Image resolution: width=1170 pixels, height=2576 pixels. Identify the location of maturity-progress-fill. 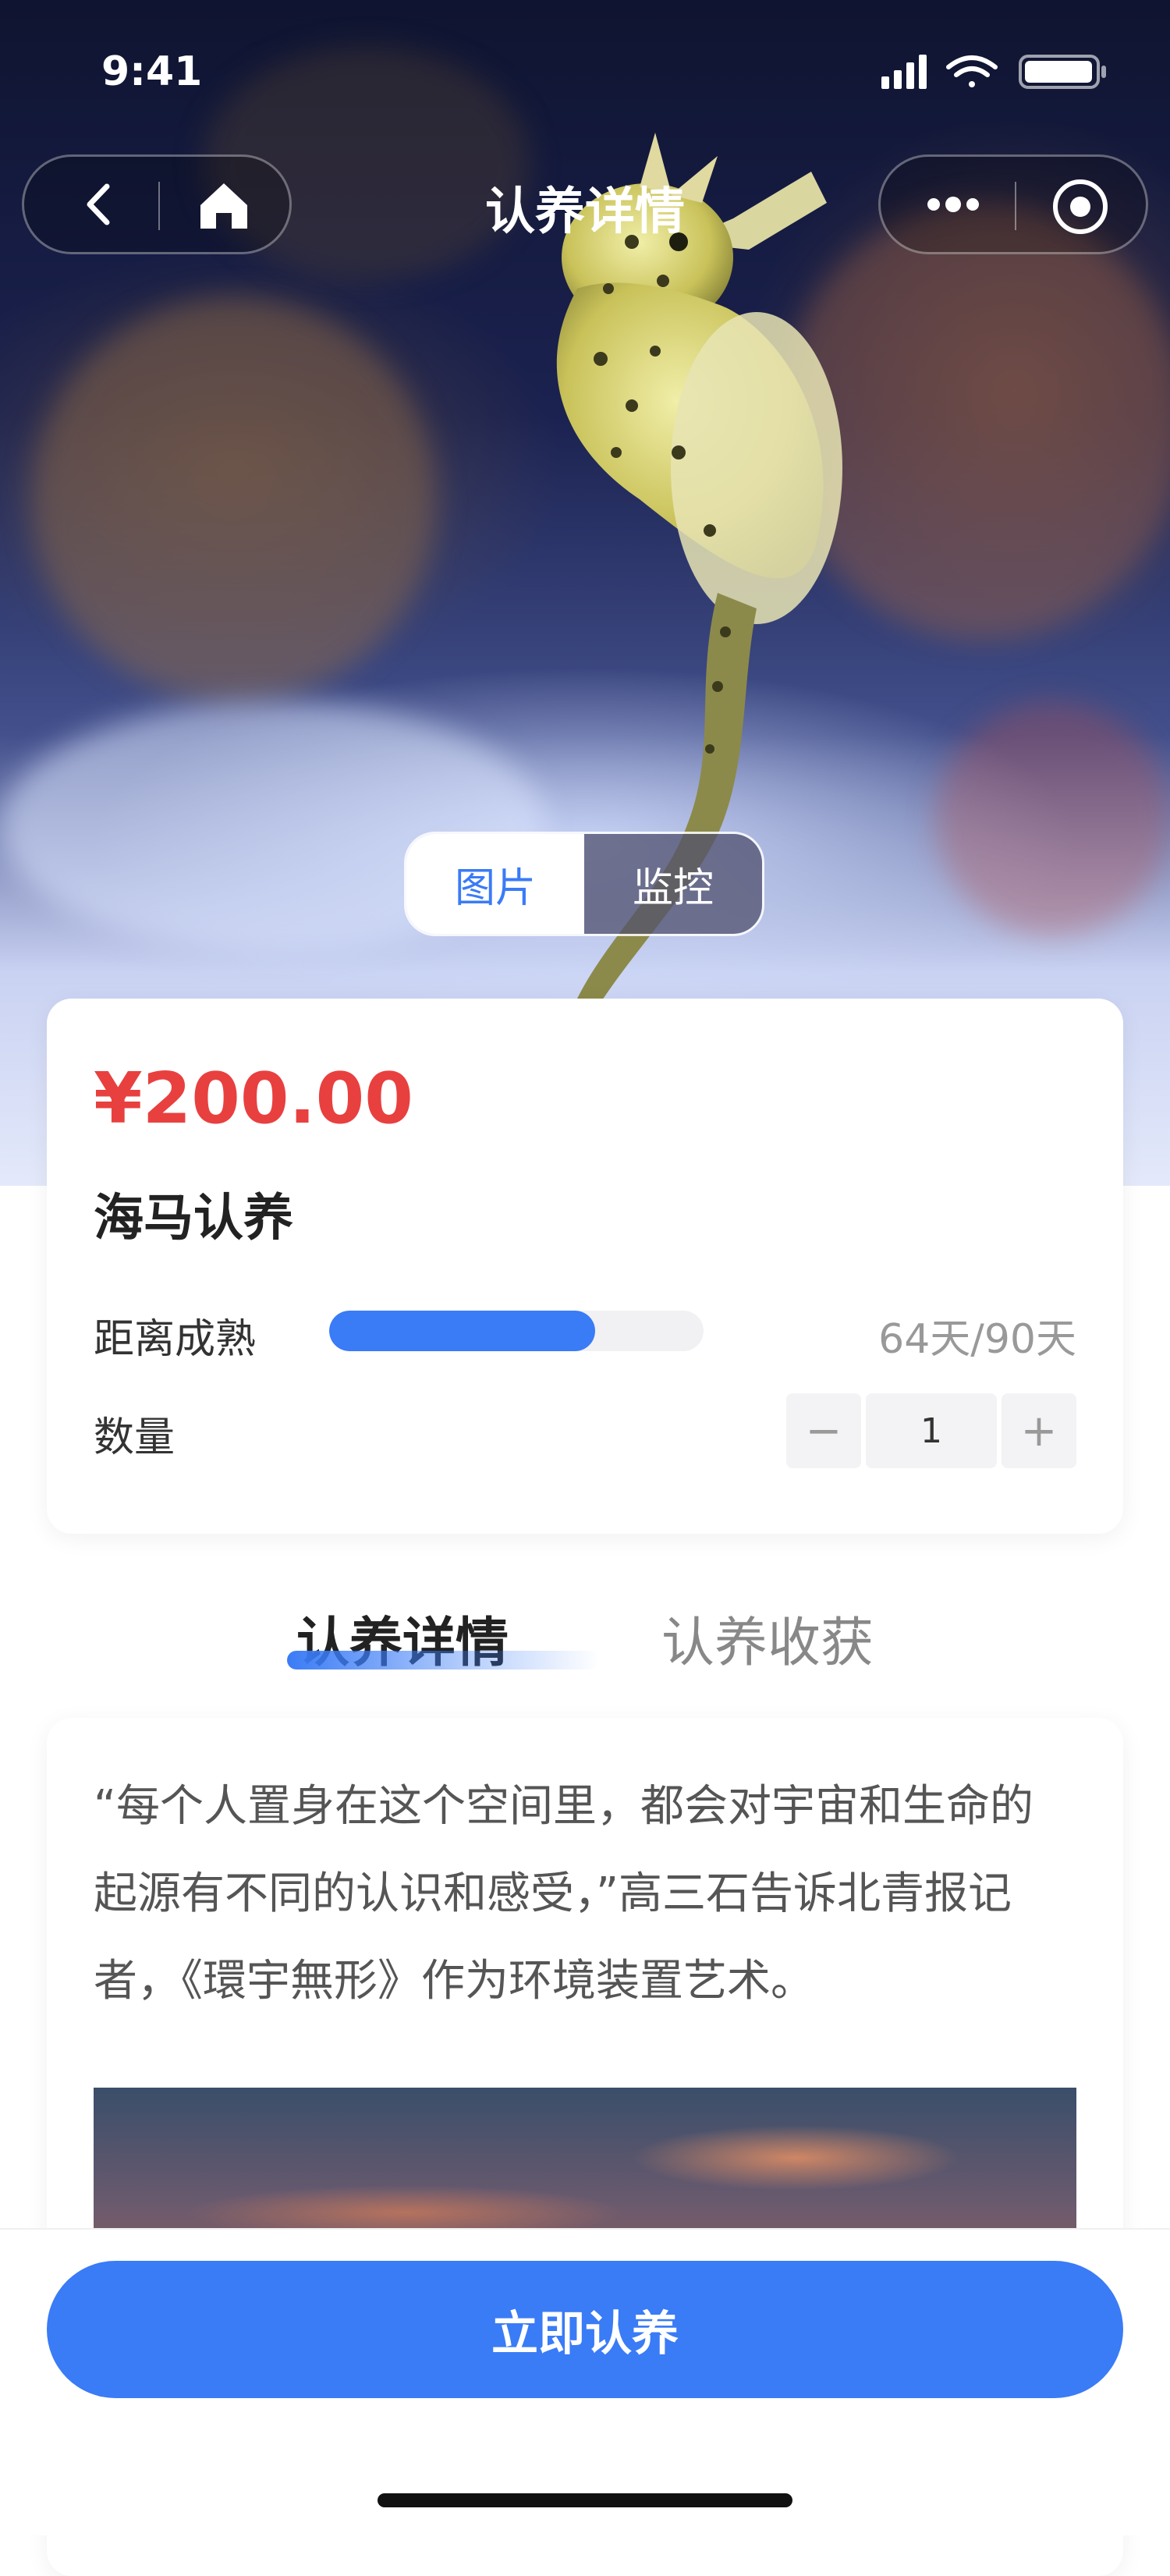
(463, 1331).